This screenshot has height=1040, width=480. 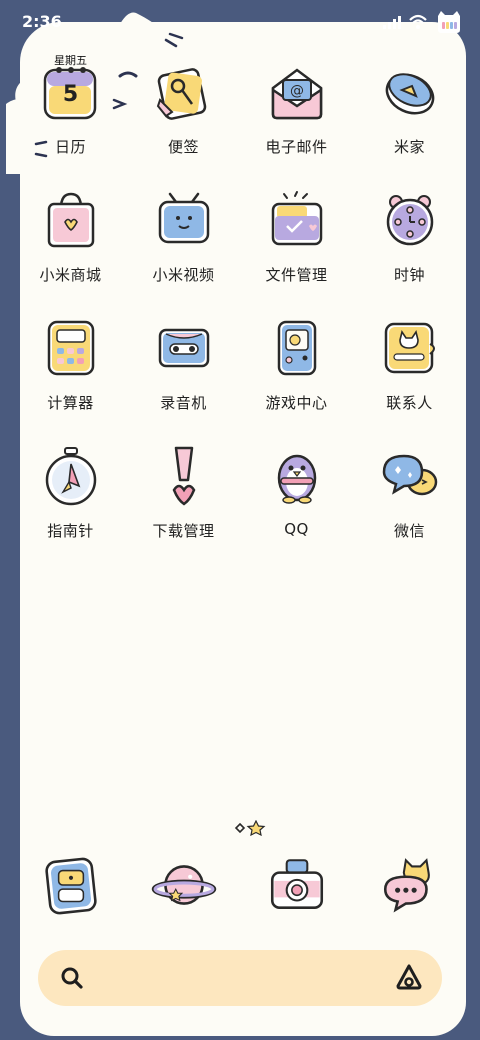 I want to click on calendar-weekday: 星期五, so click(x=70, y=60).